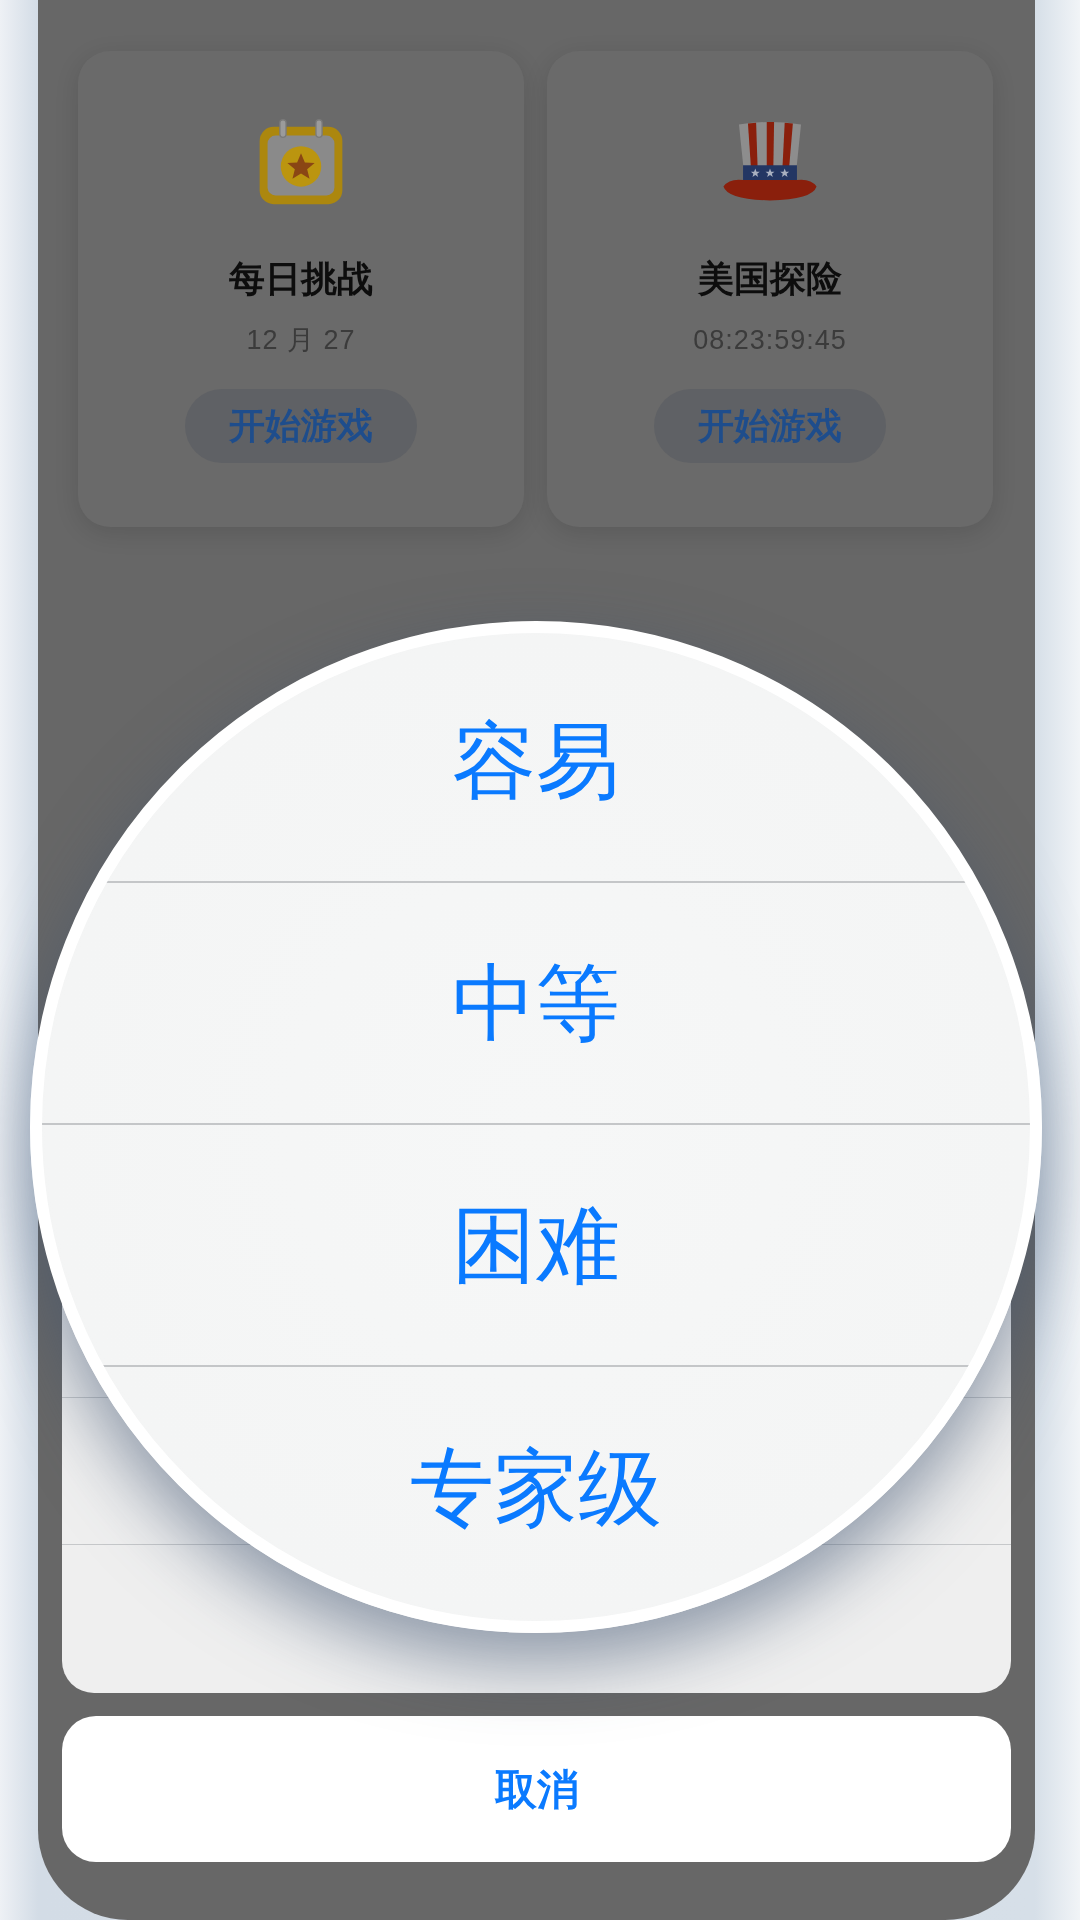  Describe the element at coordinates (536, 1245) in the screenshot. I see `difficulty-option: 困难` at that location.